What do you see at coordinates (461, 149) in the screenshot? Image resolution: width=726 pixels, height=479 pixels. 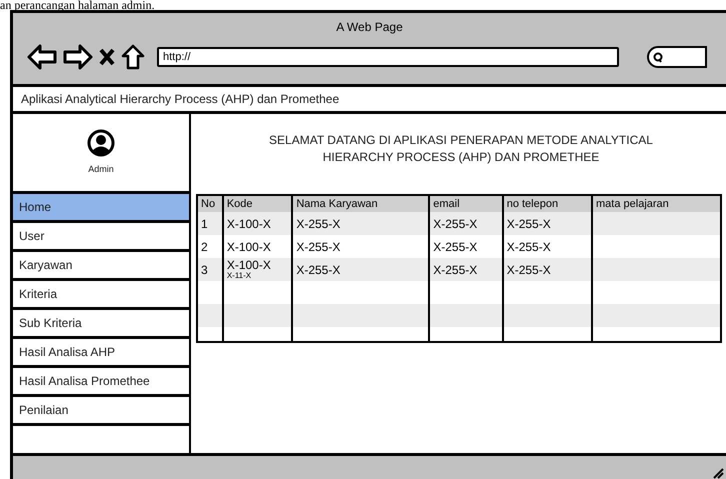 I see `welcome-heading: SELAMAT DATANG DI APLIKASI PENERAPAN METODE ANALYTICAL HIERARCHY PROCESS (AHP) DAN PROMETHEE` at bounding box center [461, 149].